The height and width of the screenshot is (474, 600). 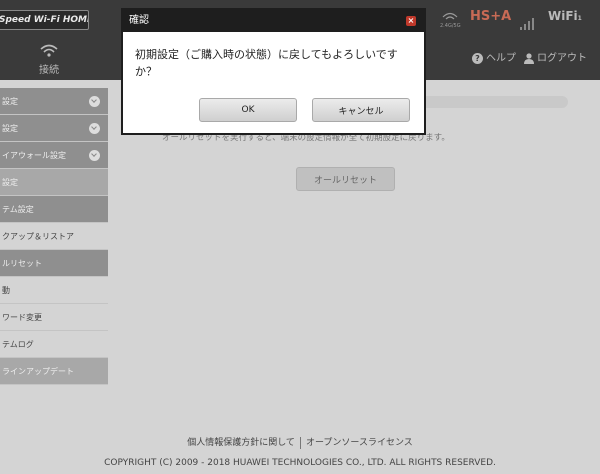 I want to click on menu-item-label: イアウォール設定, so click(x=34, y=155).